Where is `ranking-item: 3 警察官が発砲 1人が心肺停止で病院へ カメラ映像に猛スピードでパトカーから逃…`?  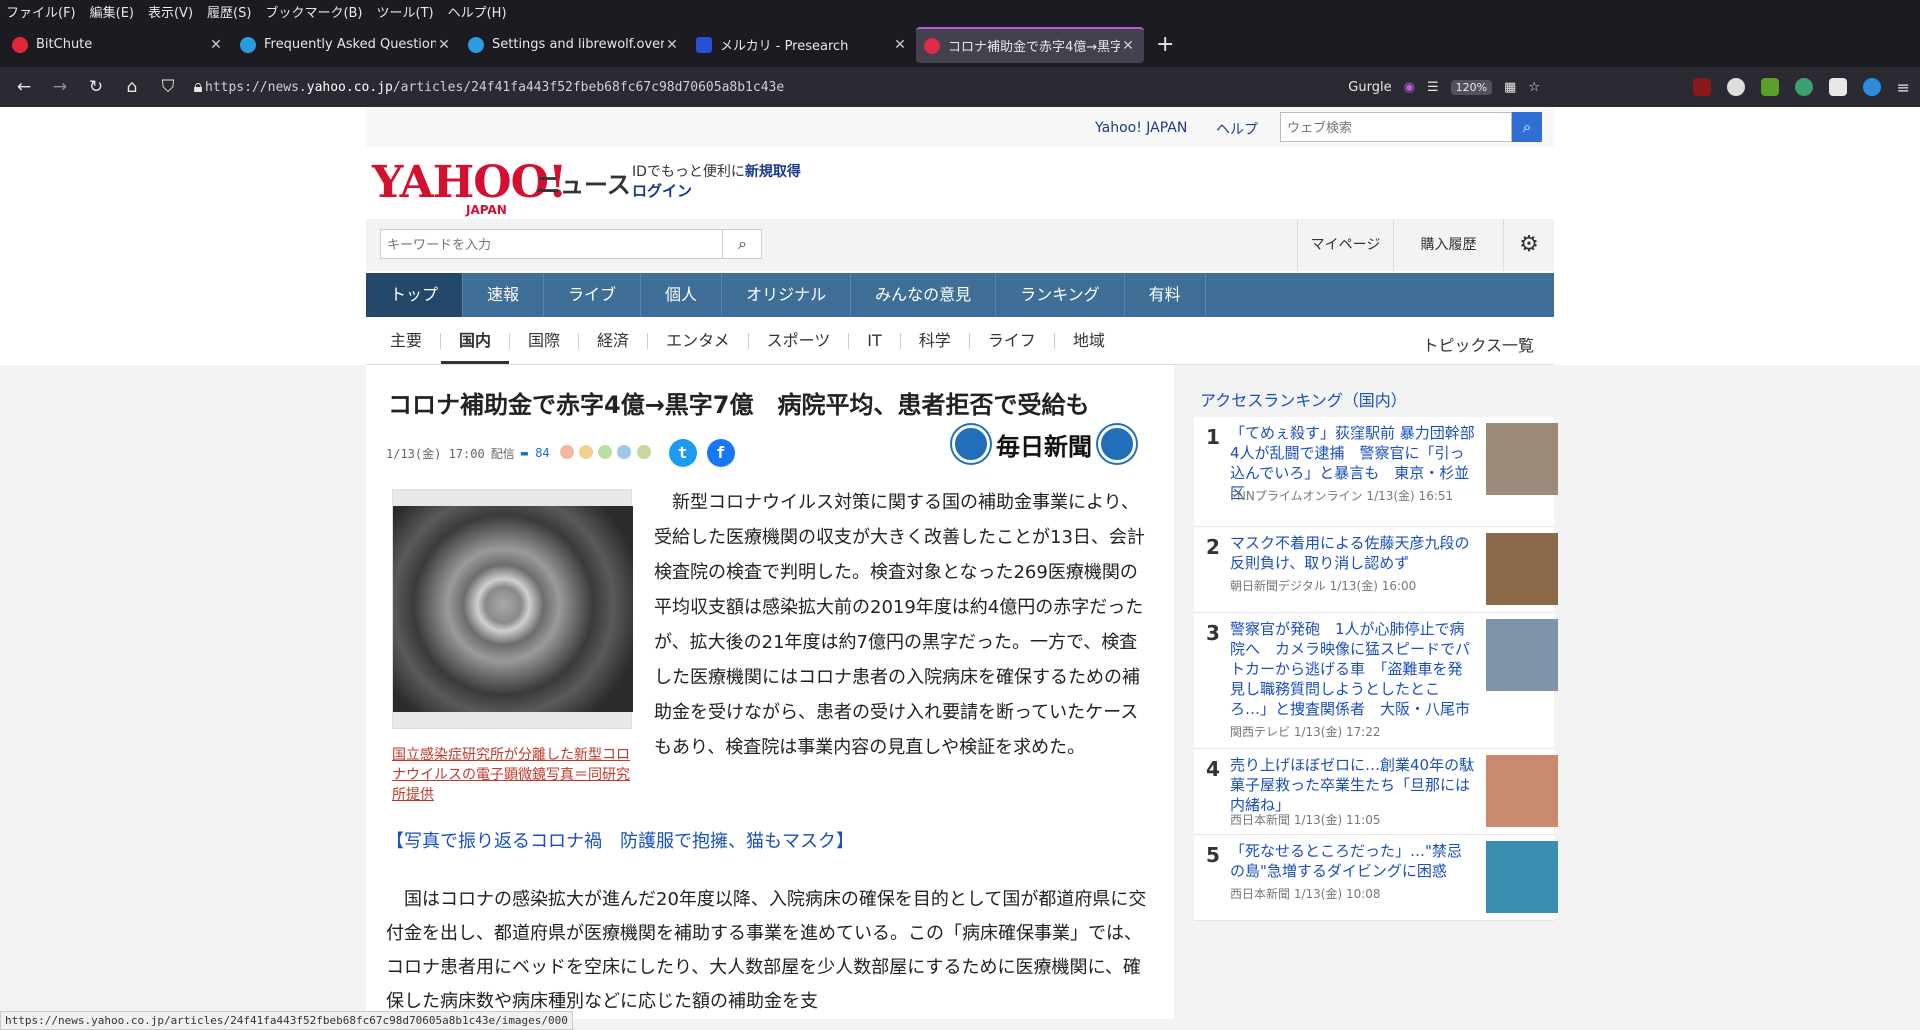 ranking-item: 3 警察官が発砲 1人が心肺停止で病院へ カメラ映像に猛スピードでパトカーから逃… is located at coordinates (1376, 681).